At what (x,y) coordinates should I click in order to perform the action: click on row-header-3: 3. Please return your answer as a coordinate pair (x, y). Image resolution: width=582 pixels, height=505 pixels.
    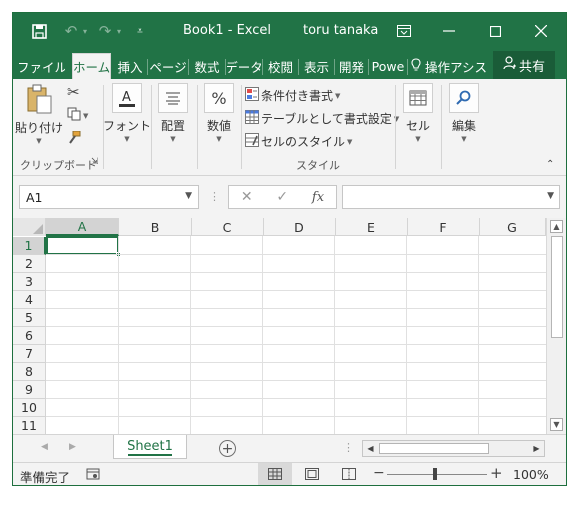
    Looking at the image, I should click on (29, 282).